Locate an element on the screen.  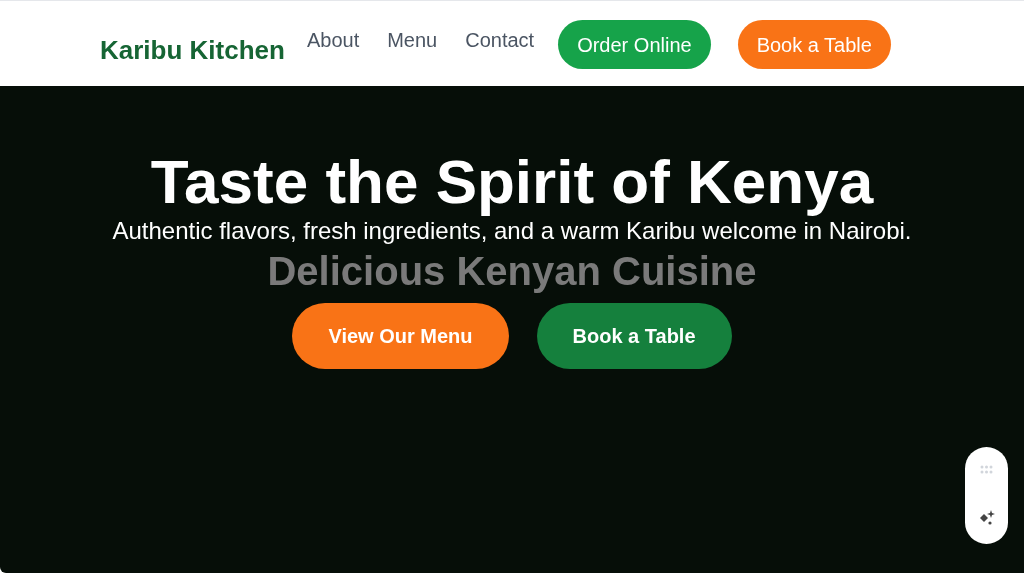
hero-button: Book a Table is located at coordinates (634, 336).